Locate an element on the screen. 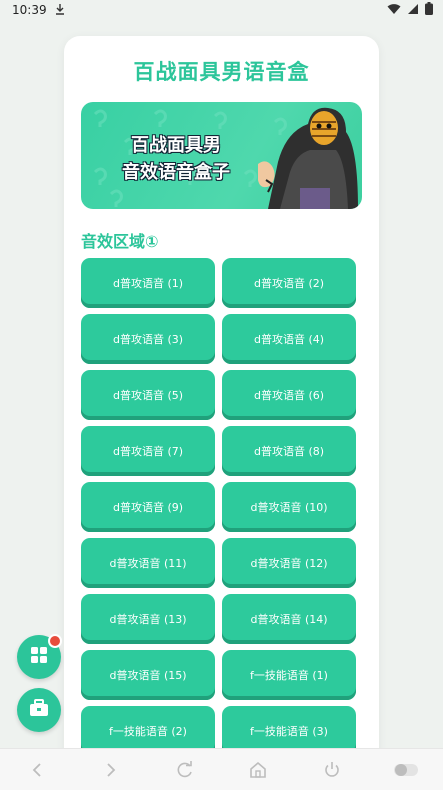 The width and height of the screenshot is (443, 790). sound-button: d普攻语音 (4) is located at coordinates (289, 339).